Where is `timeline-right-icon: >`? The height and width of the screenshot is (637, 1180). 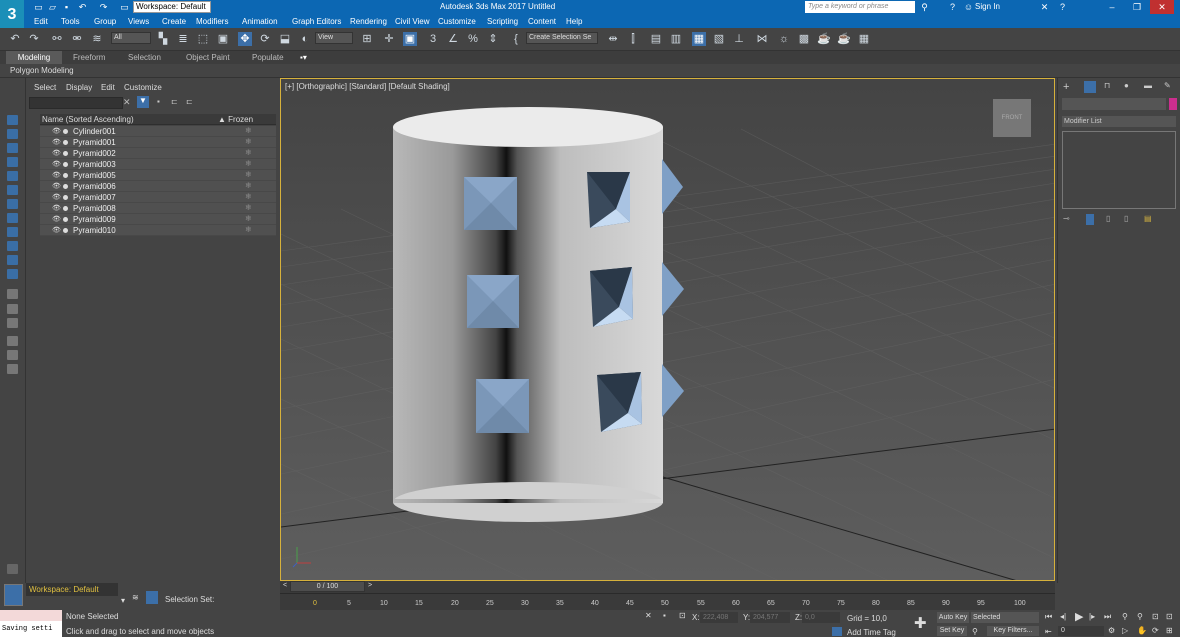 timeline-right-icon: > is located at coordinates (370, 585).